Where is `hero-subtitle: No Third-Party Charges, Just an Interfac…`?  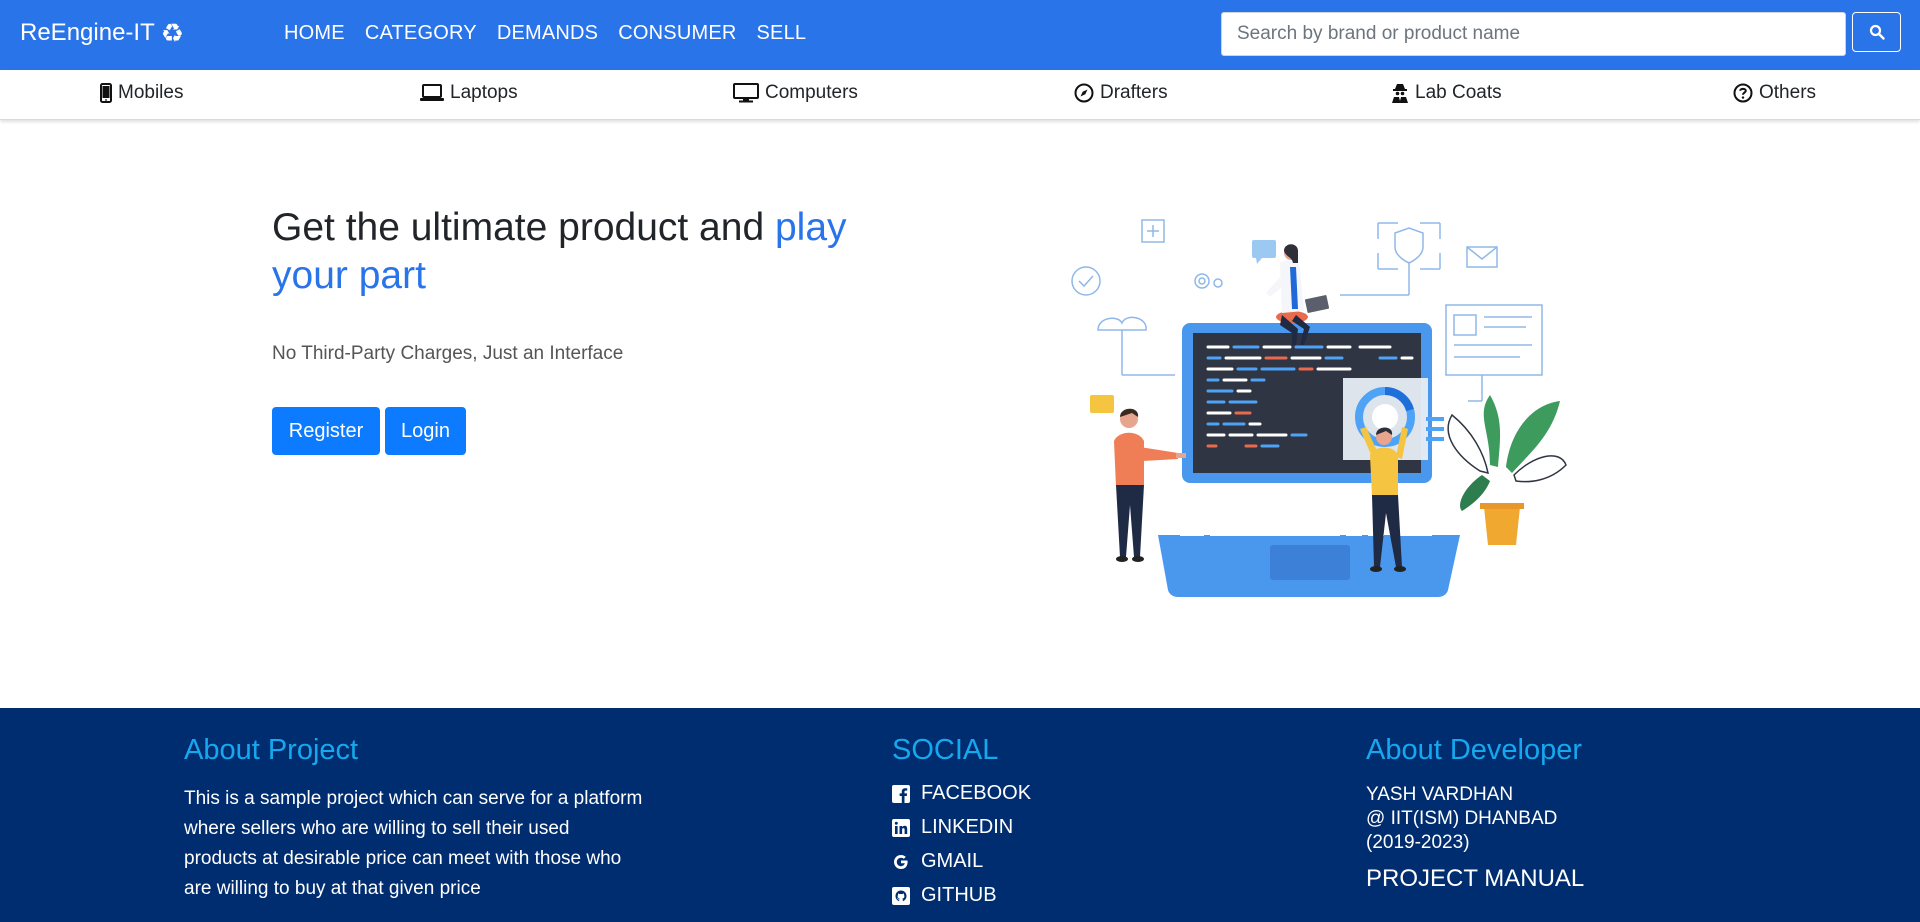 hero-subtitle: No Third-Party Charges, Just an Interfac… is located at coordinates (448, 353).